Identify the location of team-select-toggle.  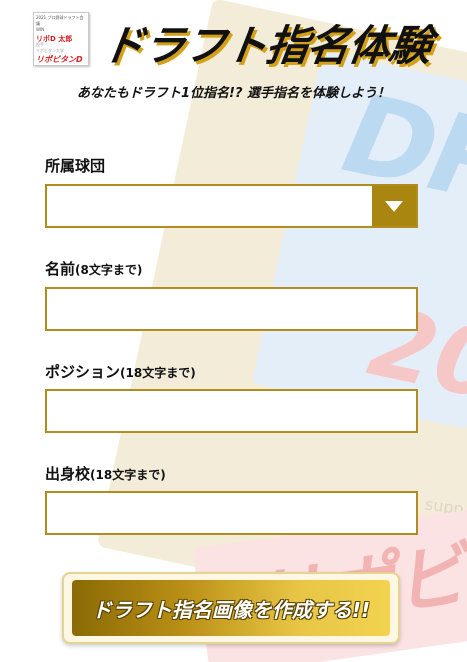
(394, 206).